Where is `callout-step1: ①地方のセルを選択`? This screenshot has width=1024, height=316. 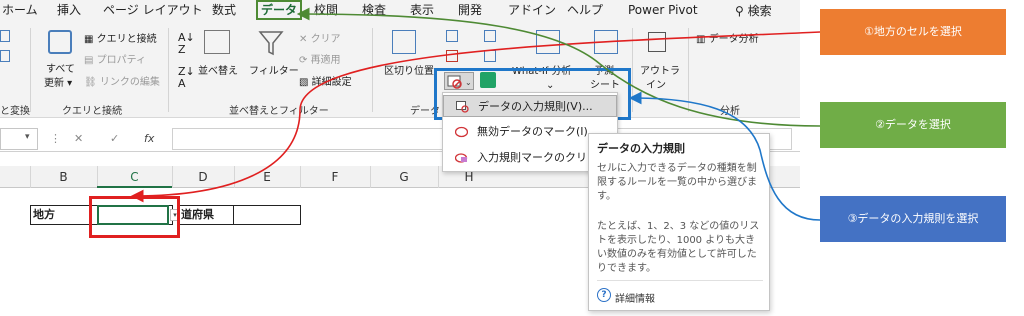 callout-step1: ①地方のセルを選択 is located at coordinates (913, 32).